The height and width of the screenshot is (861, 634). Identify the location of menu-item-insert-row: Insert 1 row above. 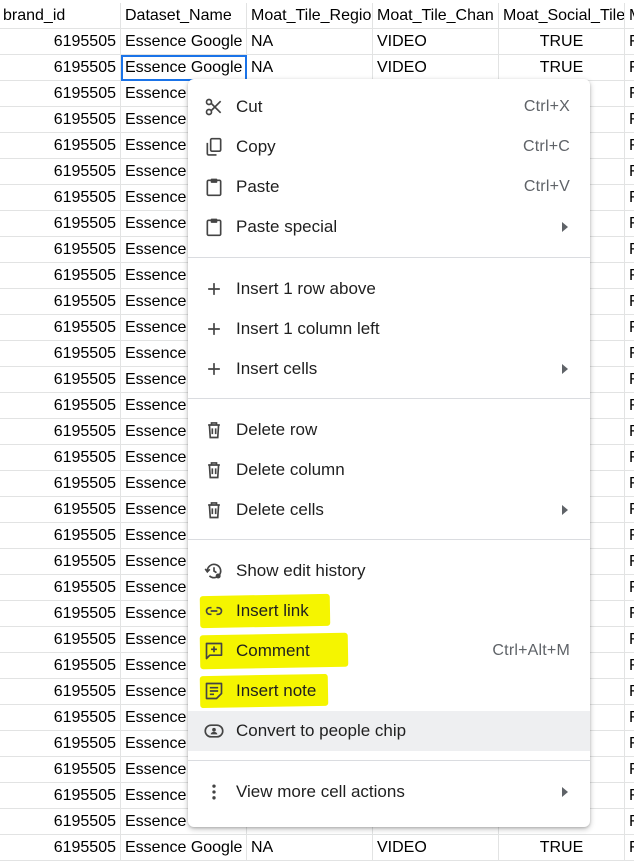
(389, 289).